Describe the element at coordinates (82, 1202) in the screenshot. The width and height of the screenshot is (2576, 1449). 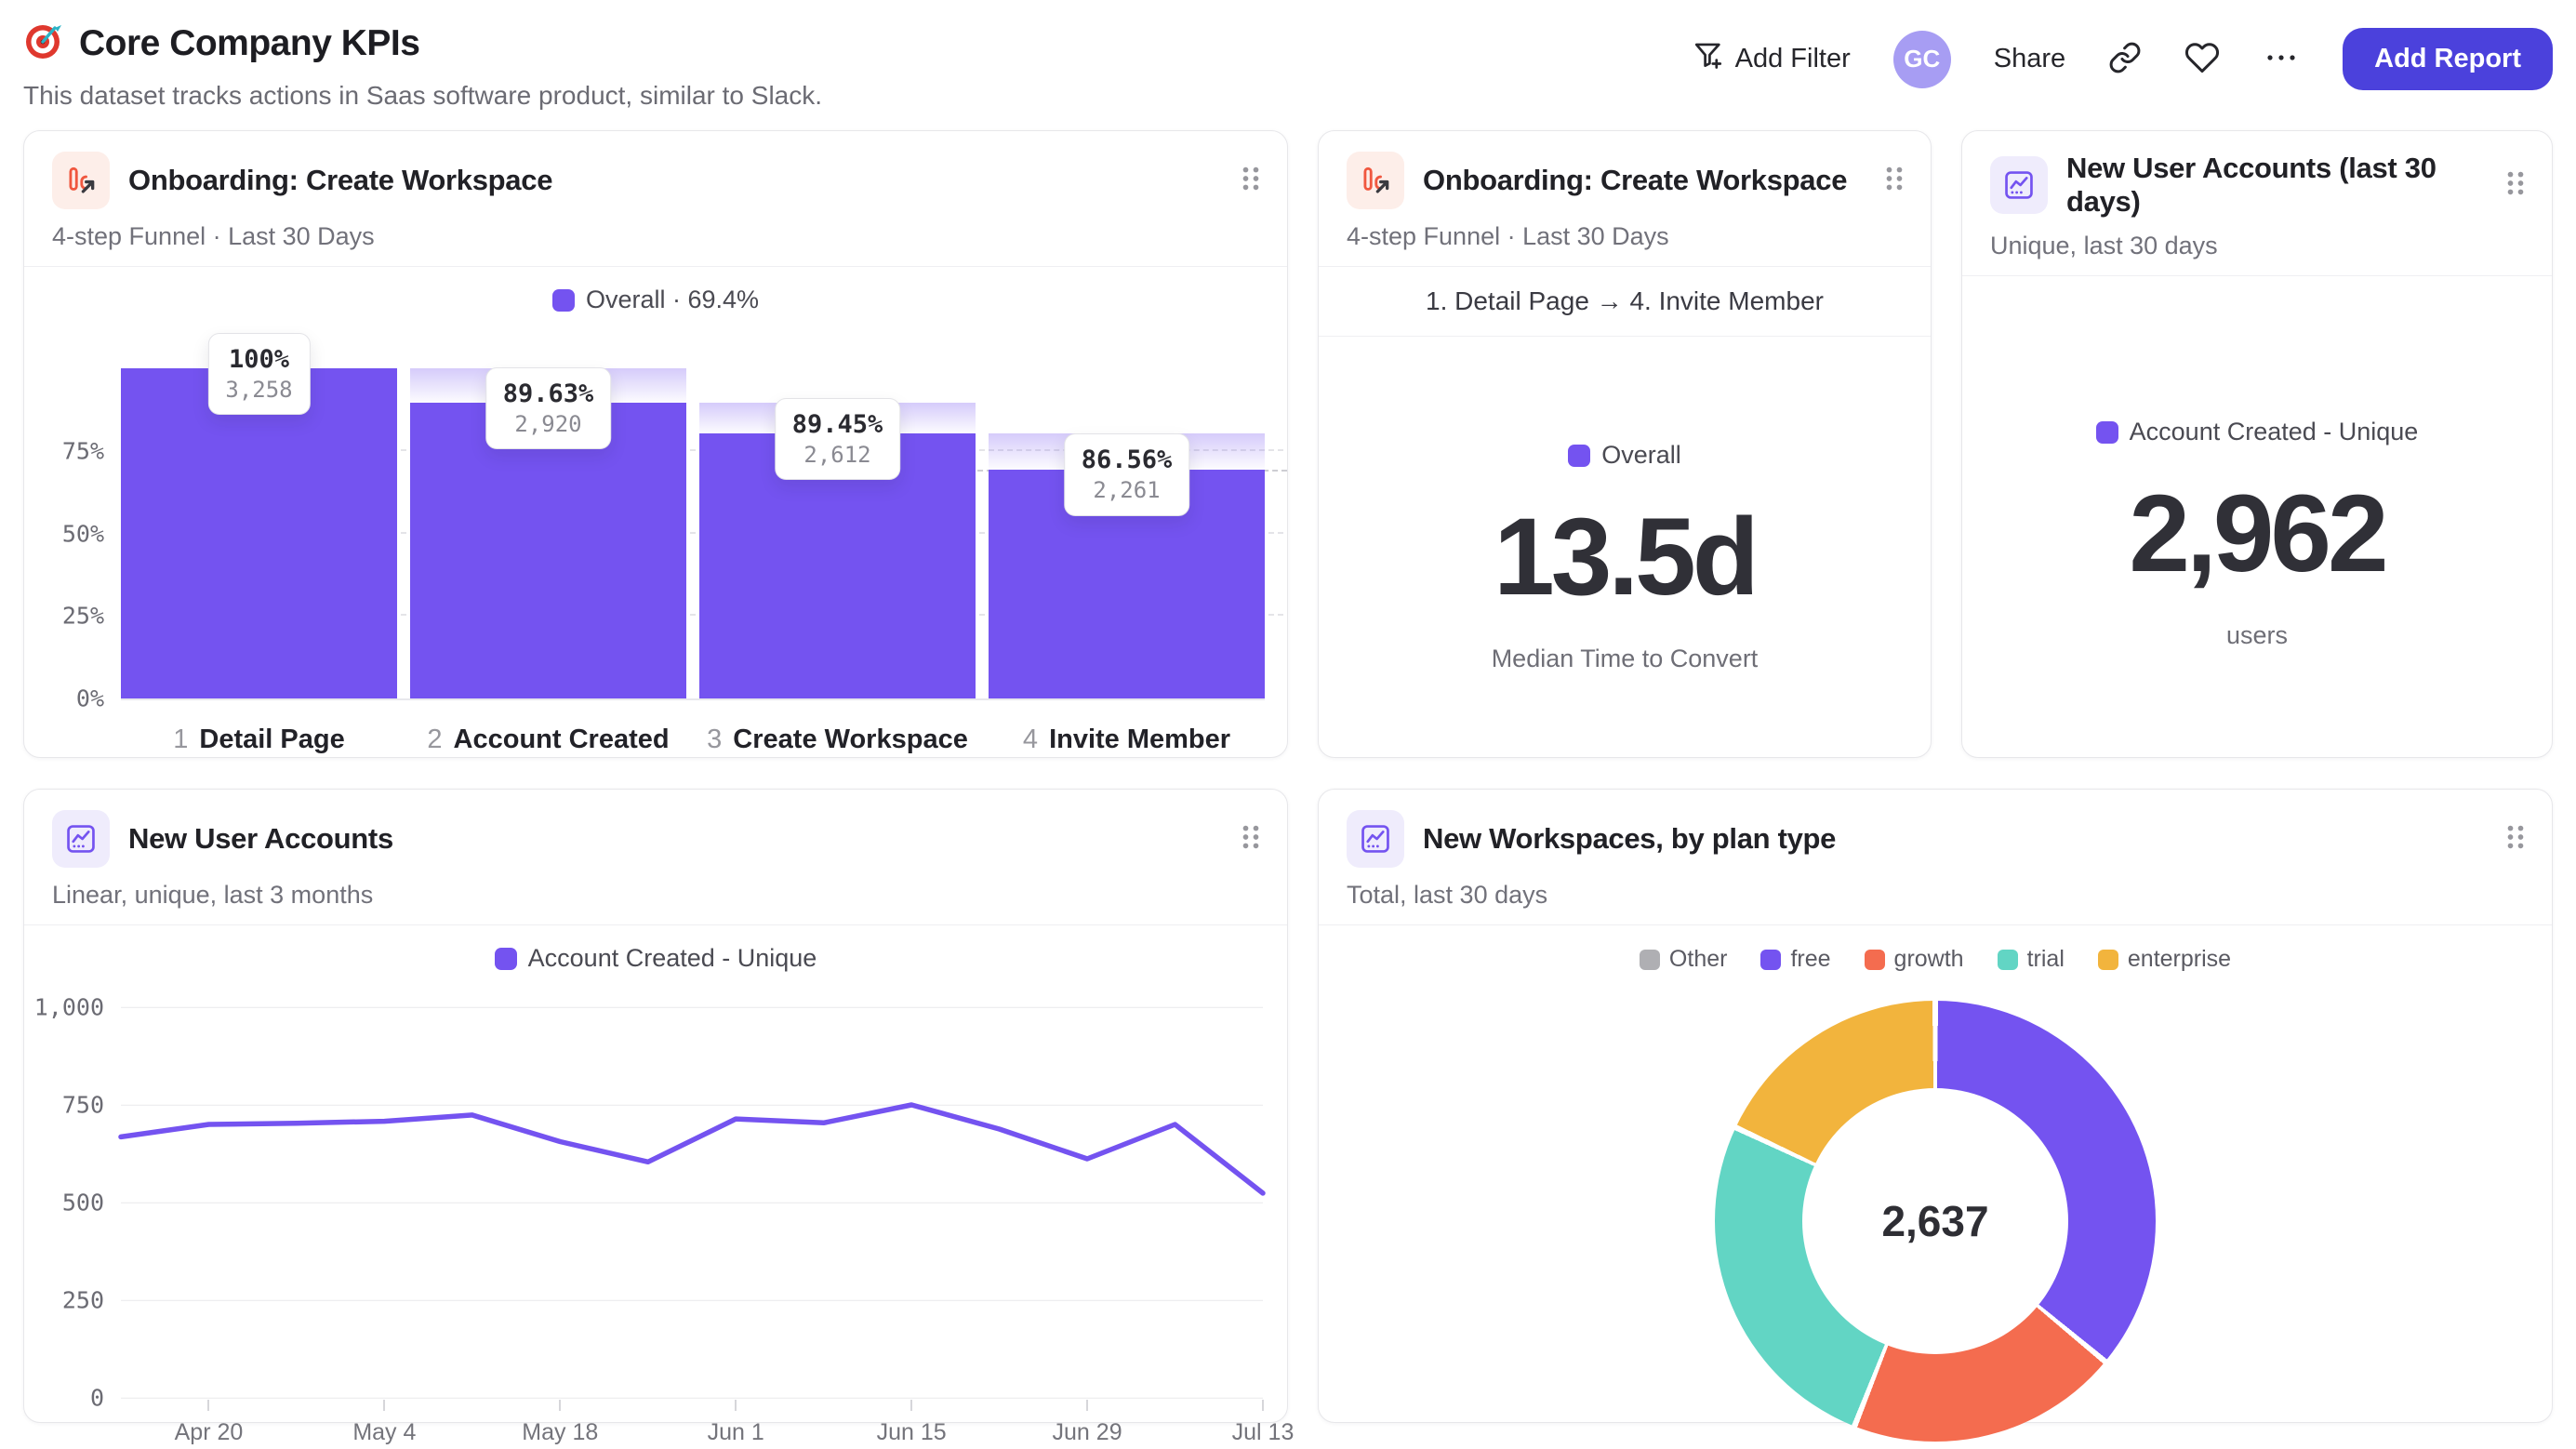
I see `line-ytick: 500` at that location.